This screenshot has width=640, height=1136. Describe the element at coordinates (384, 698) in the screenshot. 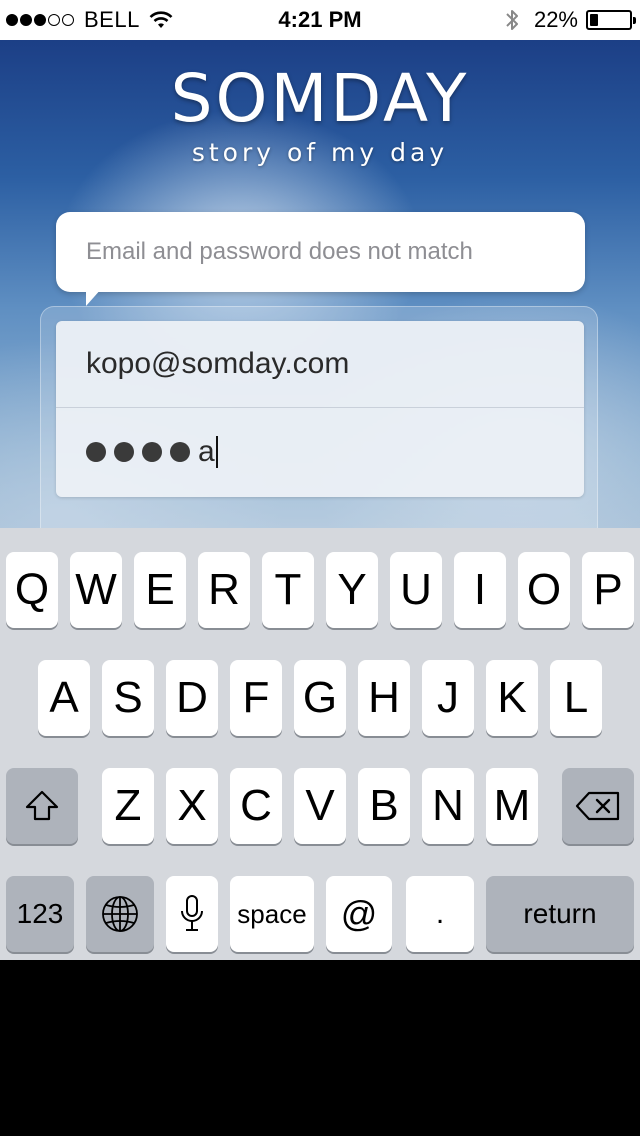

I see `key-h: H` at that location.